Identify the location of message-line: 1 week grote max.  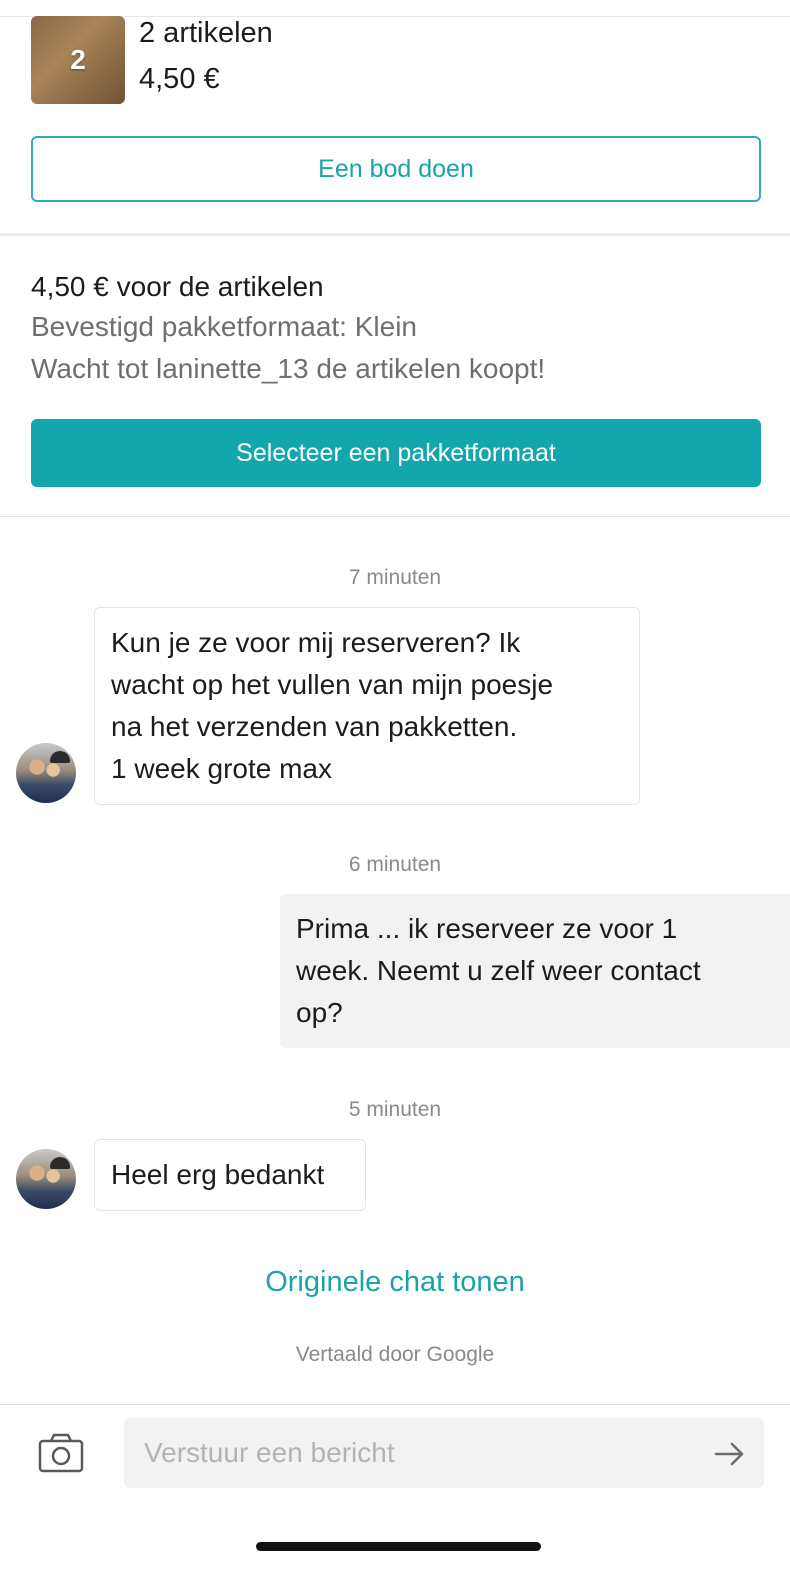
(221, 768).